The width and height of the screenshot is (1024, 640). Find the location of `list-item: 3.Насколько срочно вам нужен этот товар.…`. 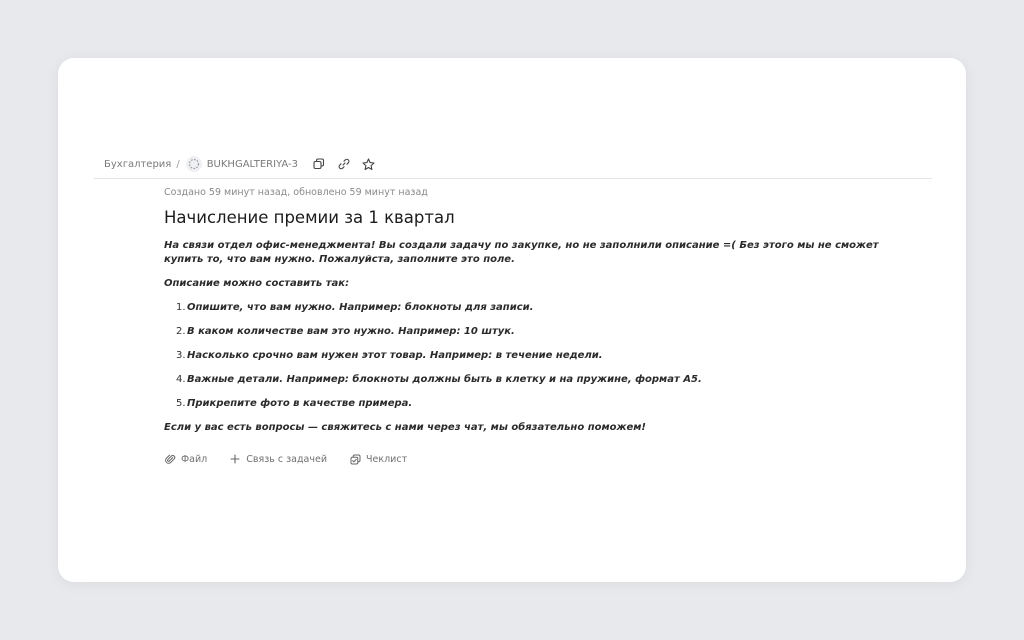

list-item: 3.Насколько срочно вам нужен этот товар.… is located at coordinates (389, 355).